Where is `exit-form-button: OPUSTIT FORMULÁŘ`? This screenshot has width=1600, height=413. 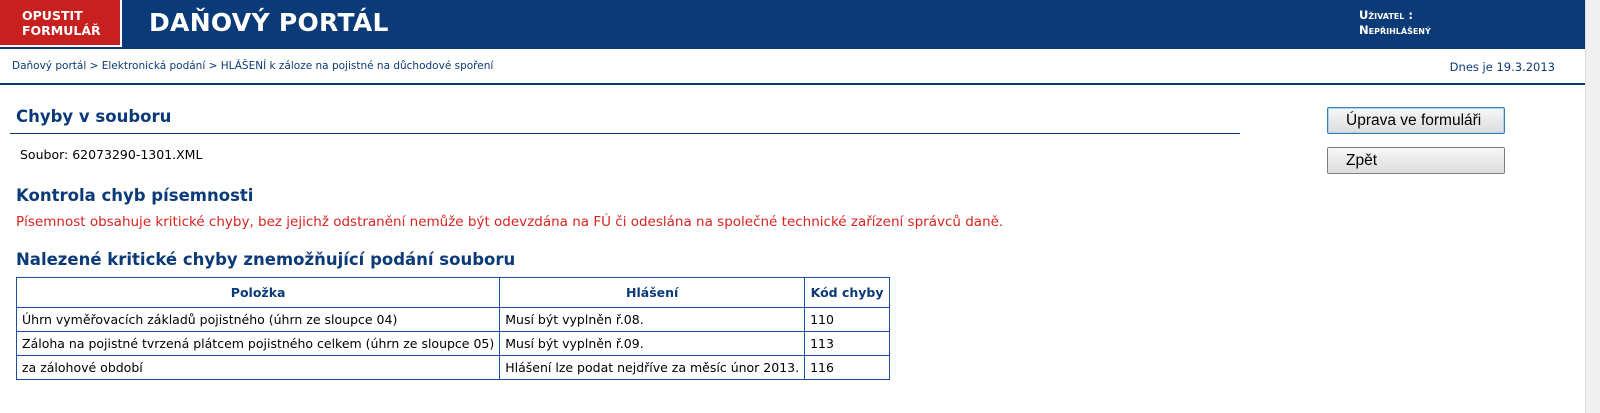
exit-form-button: OPUSTIT FORMULÁŘ is located at coordinates (61, 23).